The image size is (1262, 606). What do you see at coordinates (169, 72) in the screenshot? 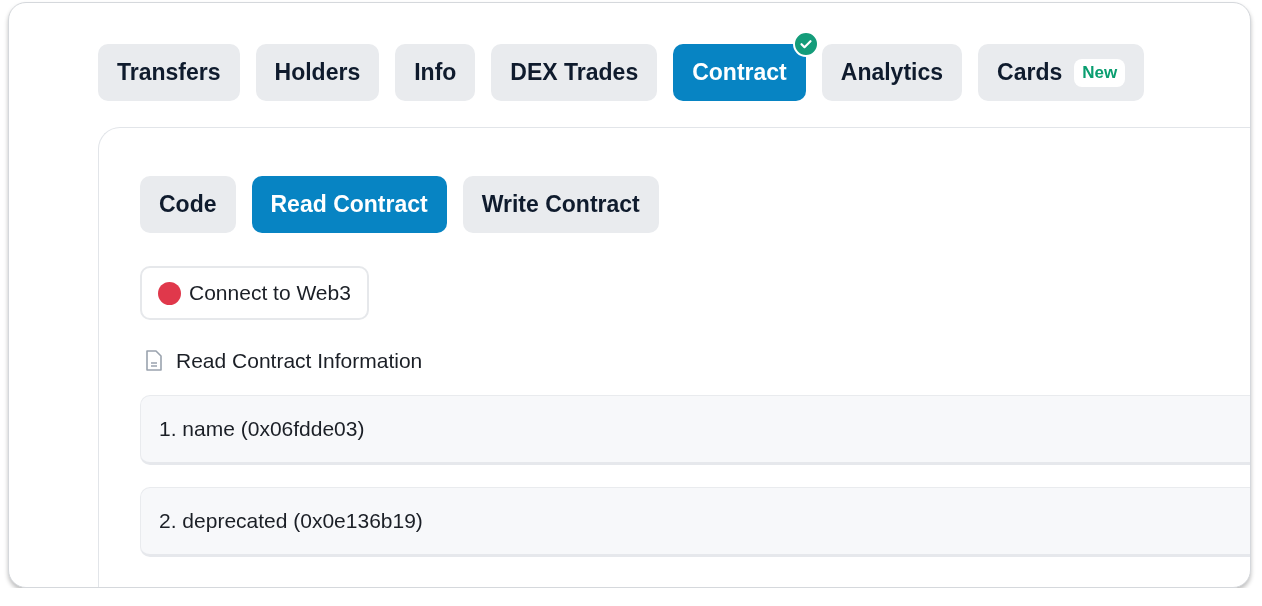
I see `tab: Transfers` at bounding box center [169, 72].